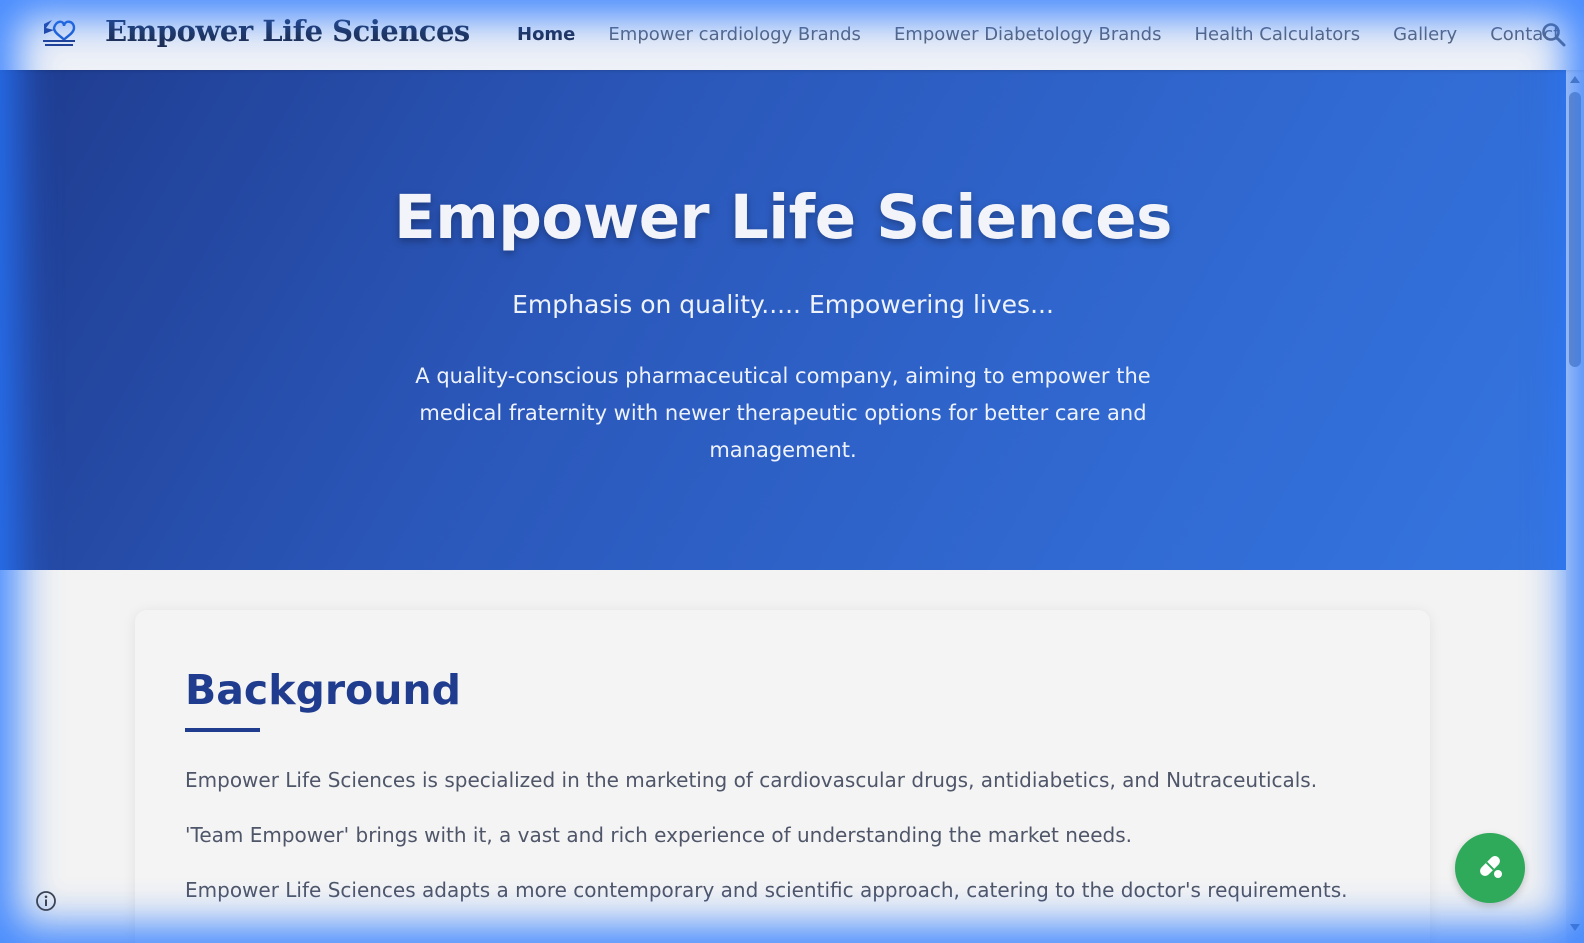  What do you see at coordinates (323, 690) in the screenshot?
I see `section-title: Background` at bounding box center [323, 690].